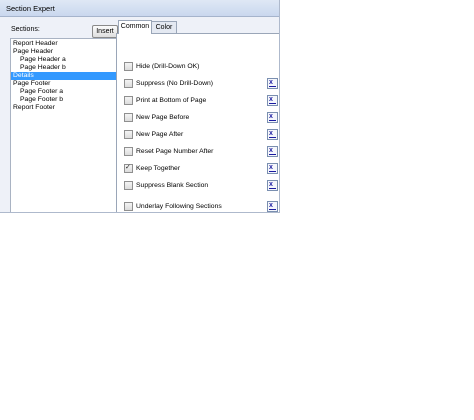  I want to click on option-label: Keep Together, so click(158, 168).